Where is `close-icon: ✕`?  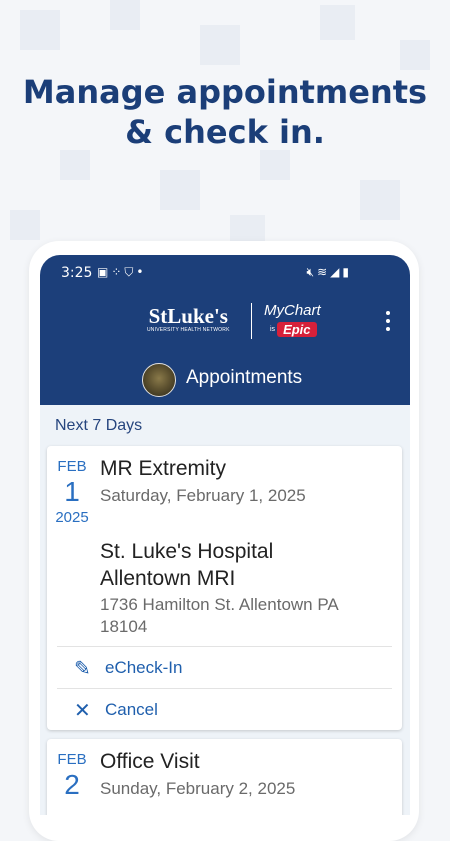
close-icon: ✕ is located at coordinates (82, 711).